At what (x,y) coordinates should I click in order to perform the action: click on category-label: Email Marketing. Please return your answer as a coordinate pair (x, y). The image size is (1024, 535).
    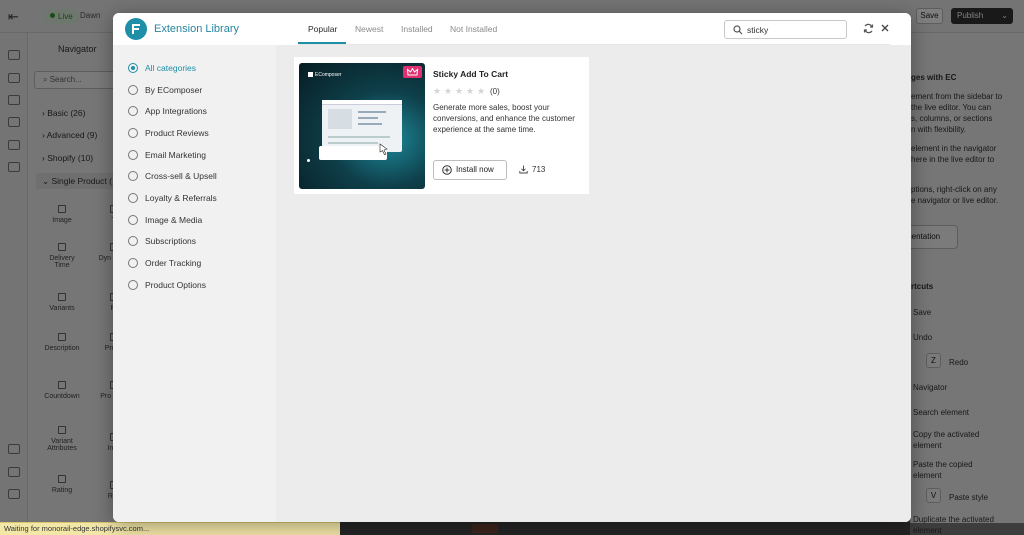
    Looking at the image, I should click on (175, 155).